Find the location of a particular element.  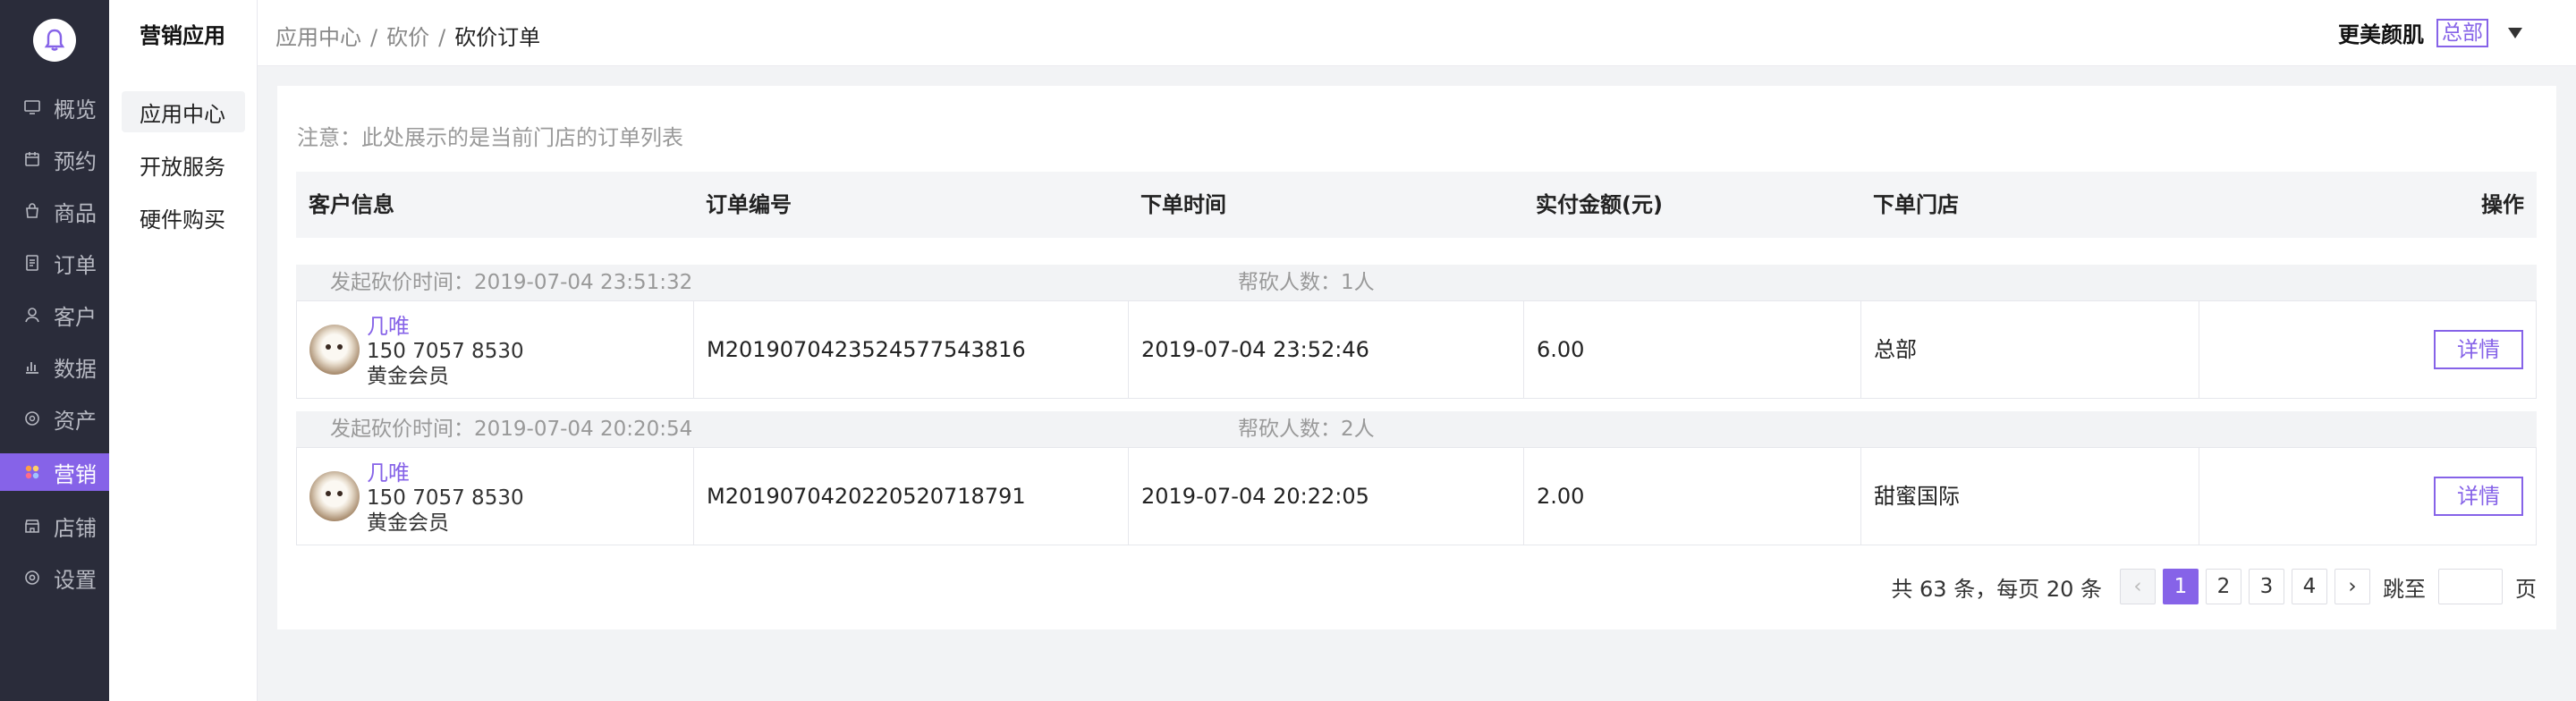

submenu-item-label: 硬件购买 is located at coordinates (182, 219).